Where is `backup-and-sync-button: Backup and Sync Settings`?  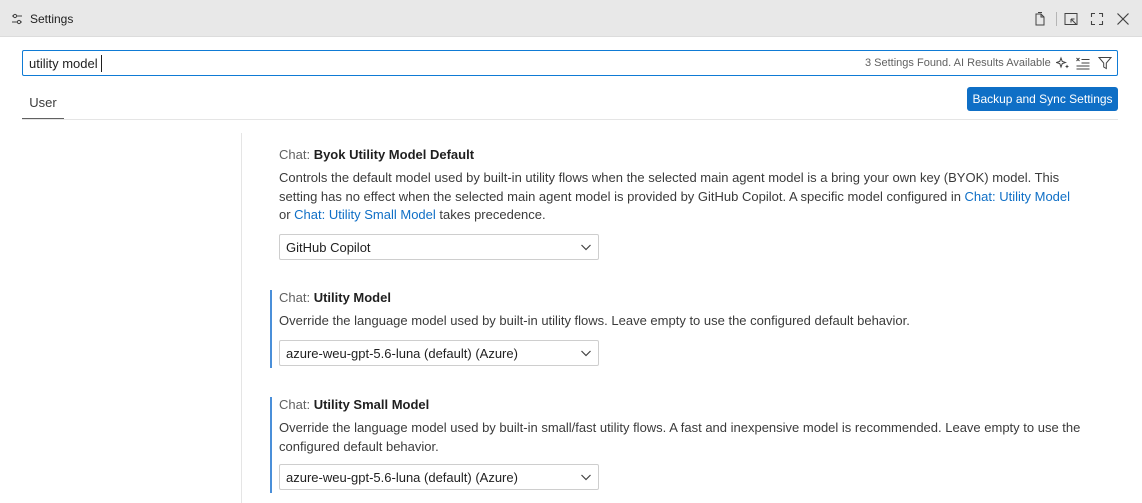
backup-and-sync-button: Backup and Sync Settings is located at coordinates (1042, 99).